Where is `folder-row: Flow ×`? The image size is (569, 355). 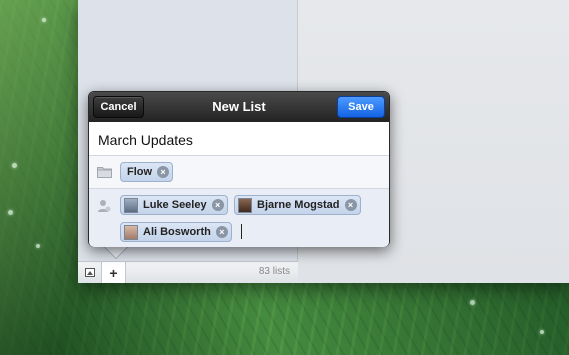 folder-row: Flow × is located at coordinates (239, 172).